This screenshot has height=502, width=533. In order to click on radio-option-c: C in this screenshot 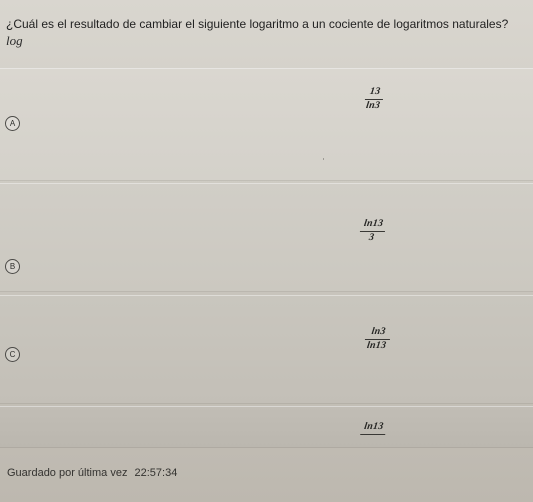, I will do `click(12, 354)`.